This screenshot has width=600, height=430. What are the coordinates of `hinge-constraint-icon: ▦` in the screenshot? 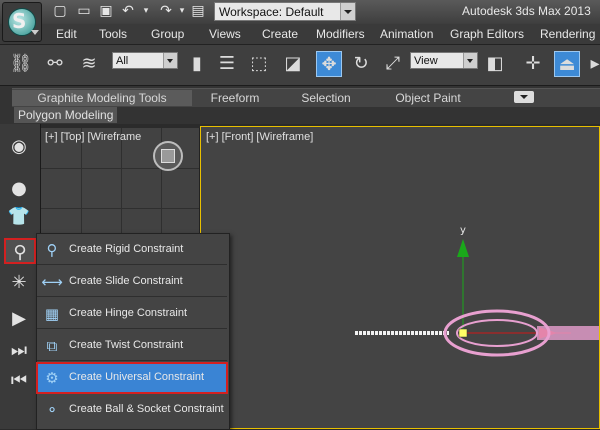 It's located at (52, 314).